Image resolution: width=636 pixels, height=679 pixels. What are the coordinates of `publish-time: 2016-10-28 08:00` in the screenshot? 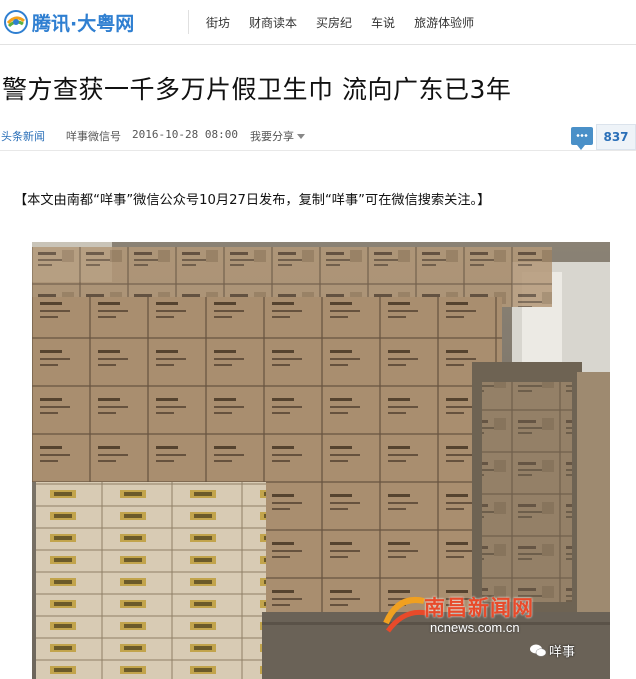 It's located at (185, 134).